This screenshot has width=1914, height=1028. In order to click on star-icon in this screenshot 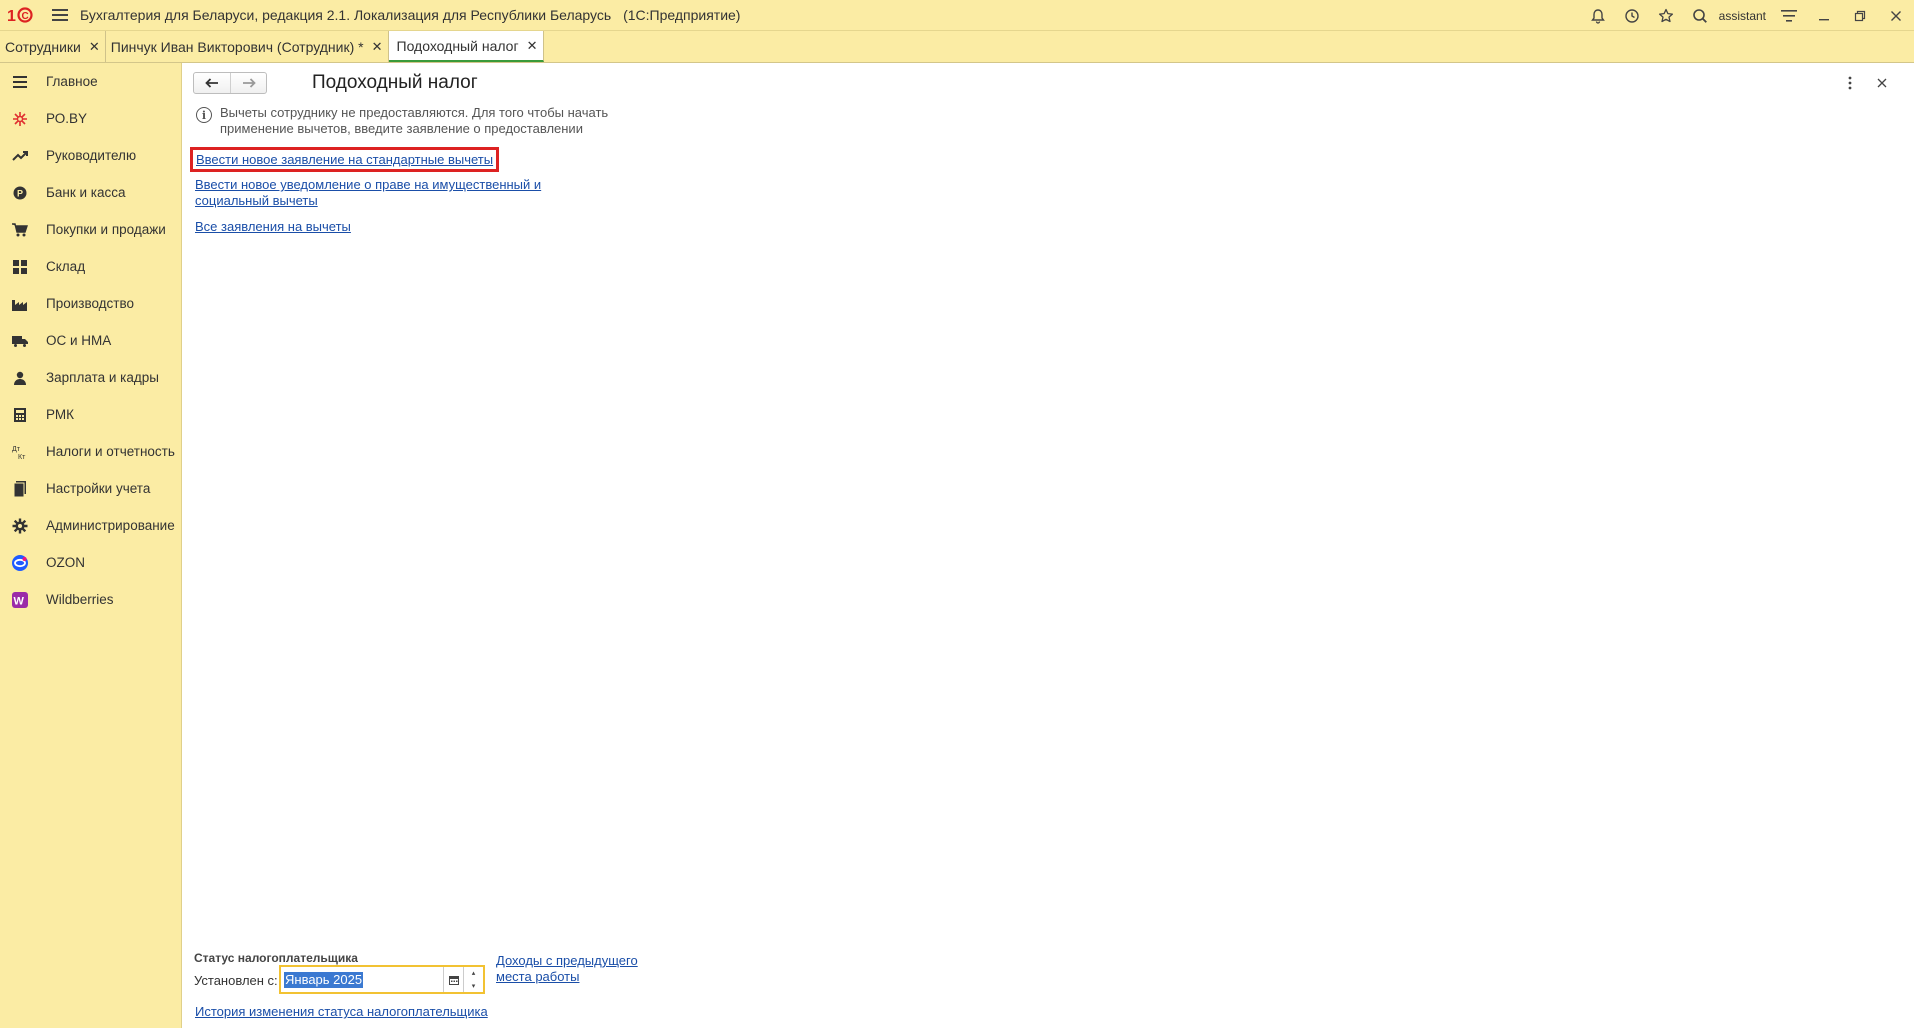, I will do `click(1666, 15)`.